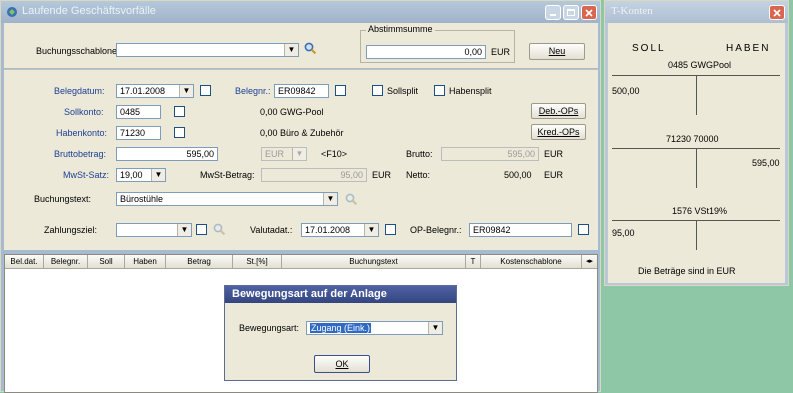  What do you see at coordinates (340, 90) in the screenshot?
I see `belegnr-checkbox` at bounding box center [340, 90].